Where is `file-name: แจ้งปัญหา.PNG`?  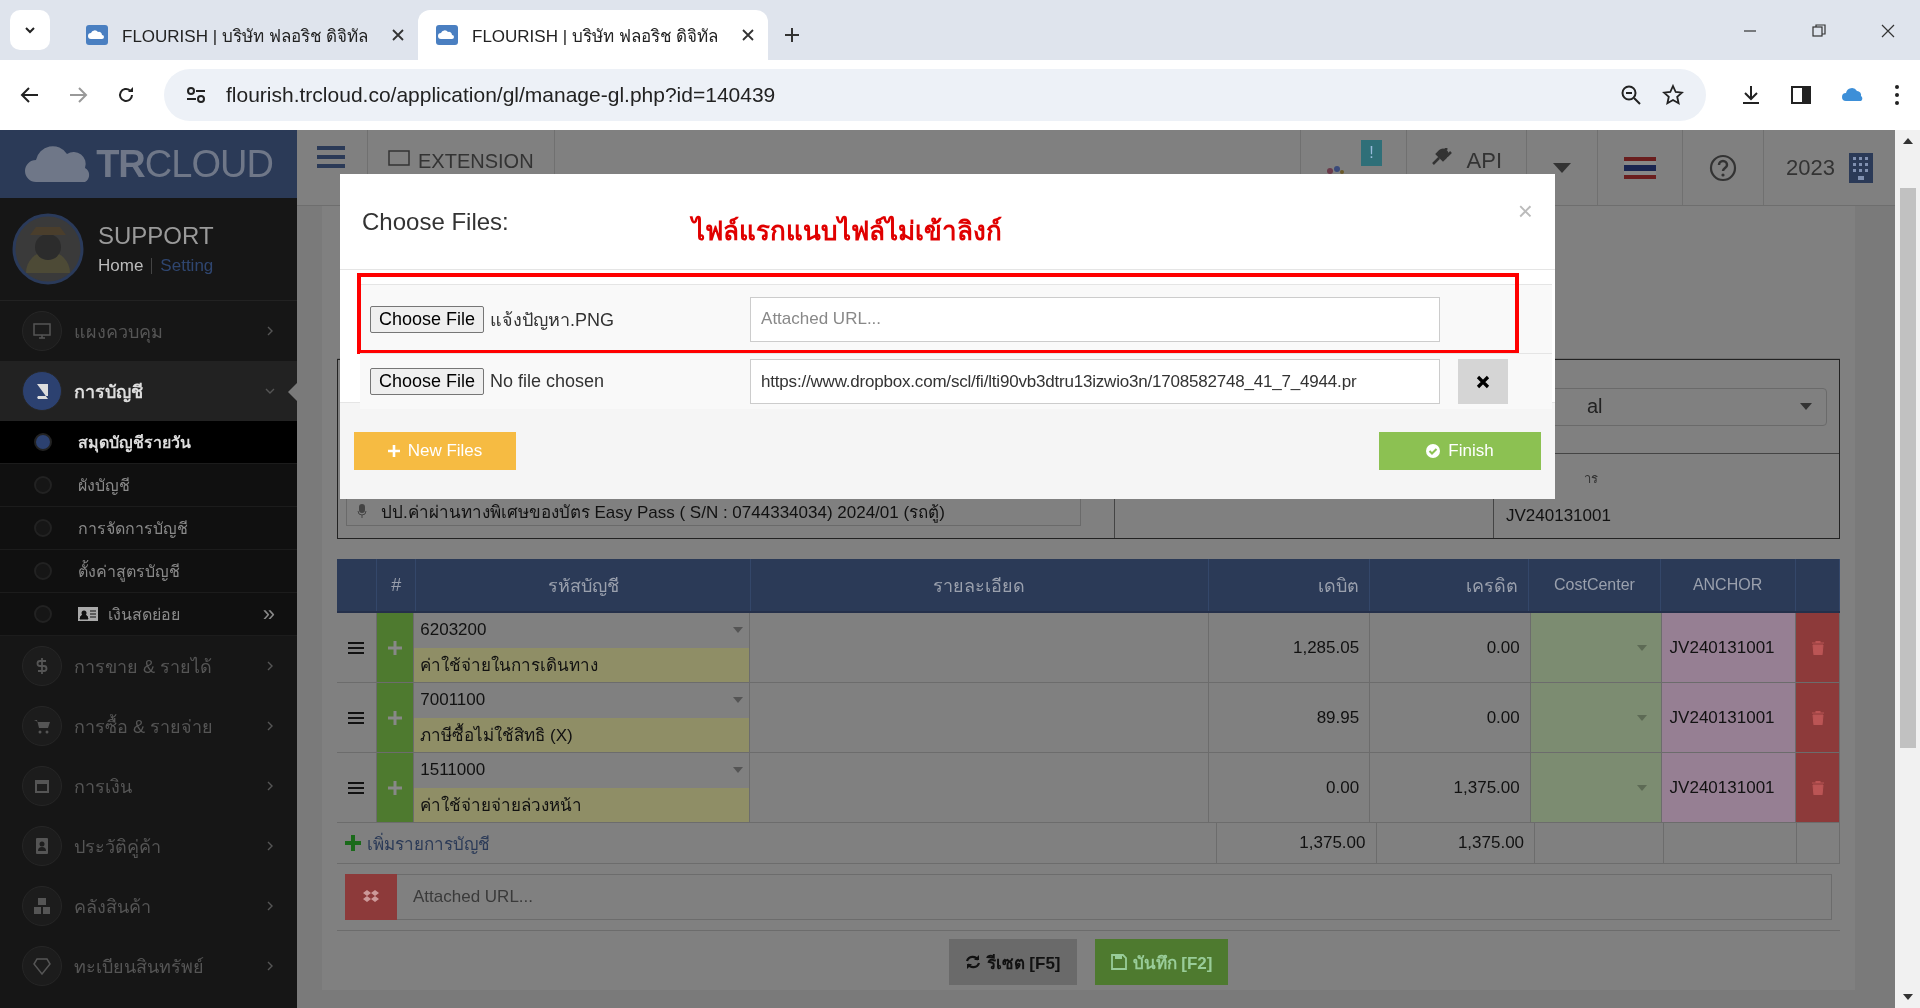 file-name: แจ้งปัญหา.PNG is located at coordinates (553, 320).